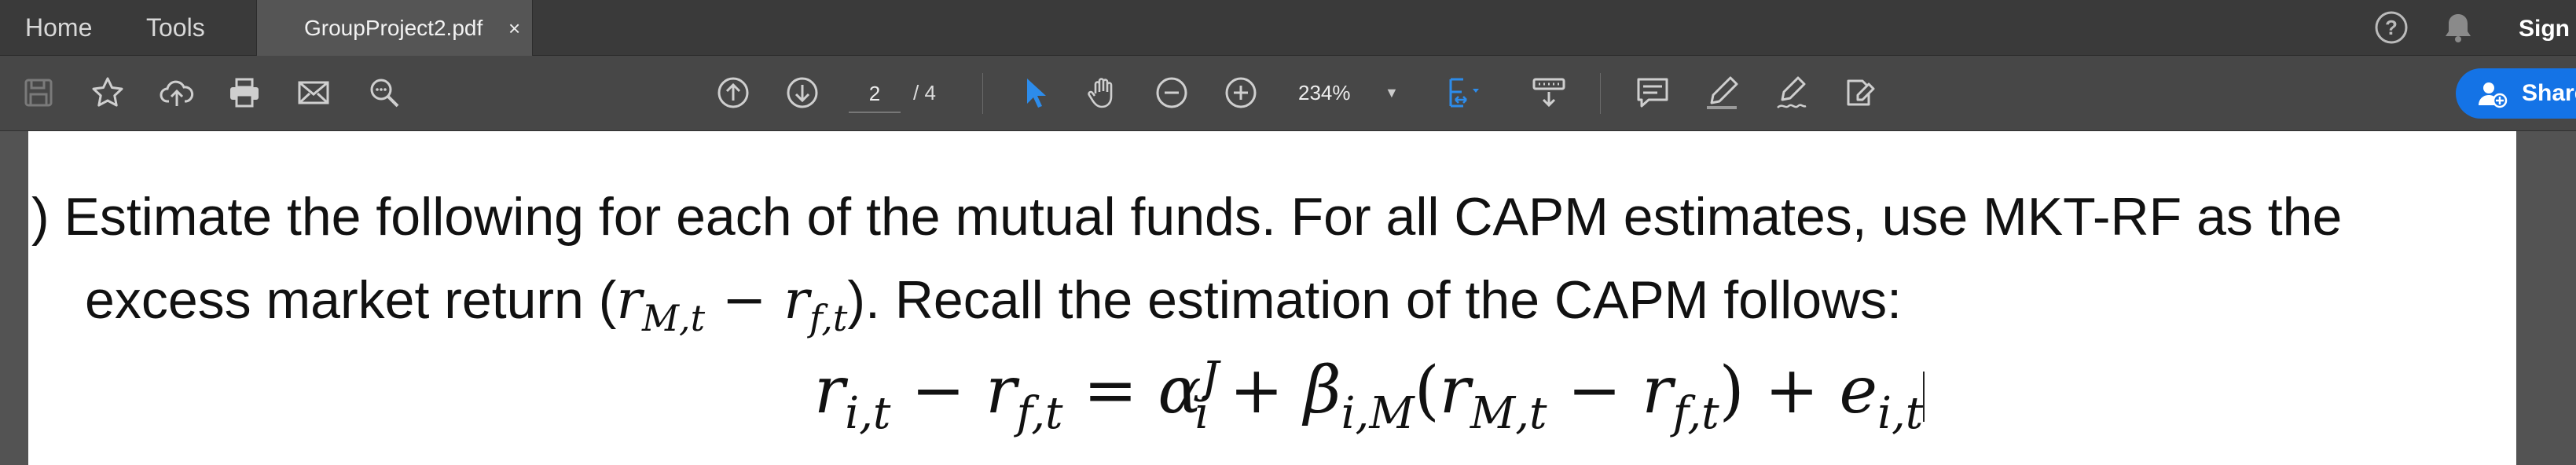 The image size is (2576, 465). Describe the element at coordinates (1464, 93) in the screenshot. I see `fit-page-icon` at that location.